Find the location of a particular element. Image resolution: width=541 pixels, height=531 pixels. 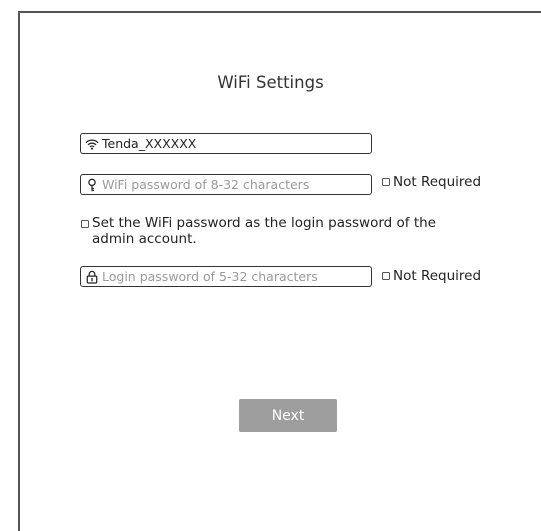

wifi-icon is located at coordinates (91, 143).